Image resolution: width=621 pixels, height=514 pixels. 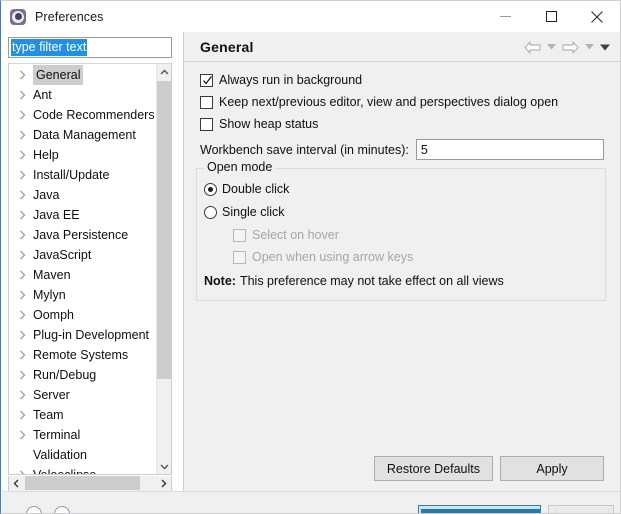 I want to click on restore-defaults-button: Restore Defaults, so click(x=433, y=468).